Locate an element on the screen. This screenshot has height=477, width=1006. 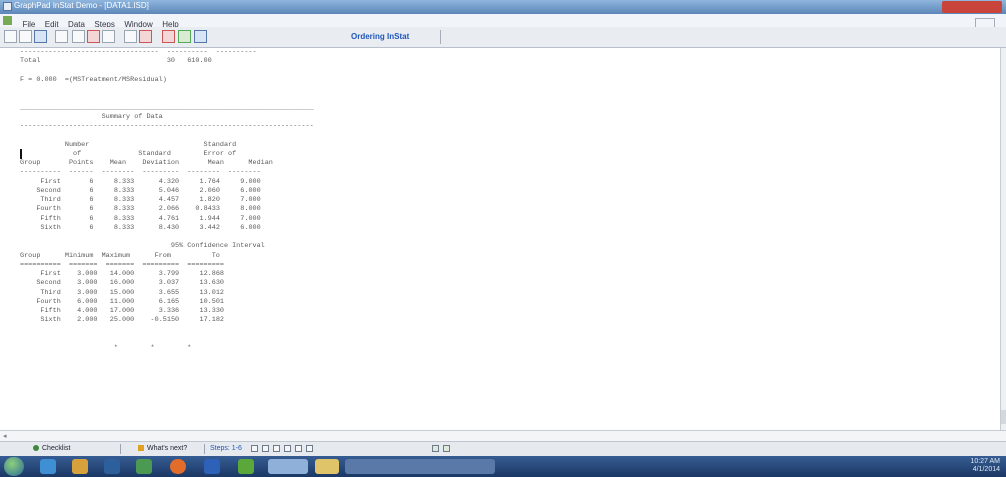
table2-ci-from-cell: 3.799 is located at coordinates (157, 274).